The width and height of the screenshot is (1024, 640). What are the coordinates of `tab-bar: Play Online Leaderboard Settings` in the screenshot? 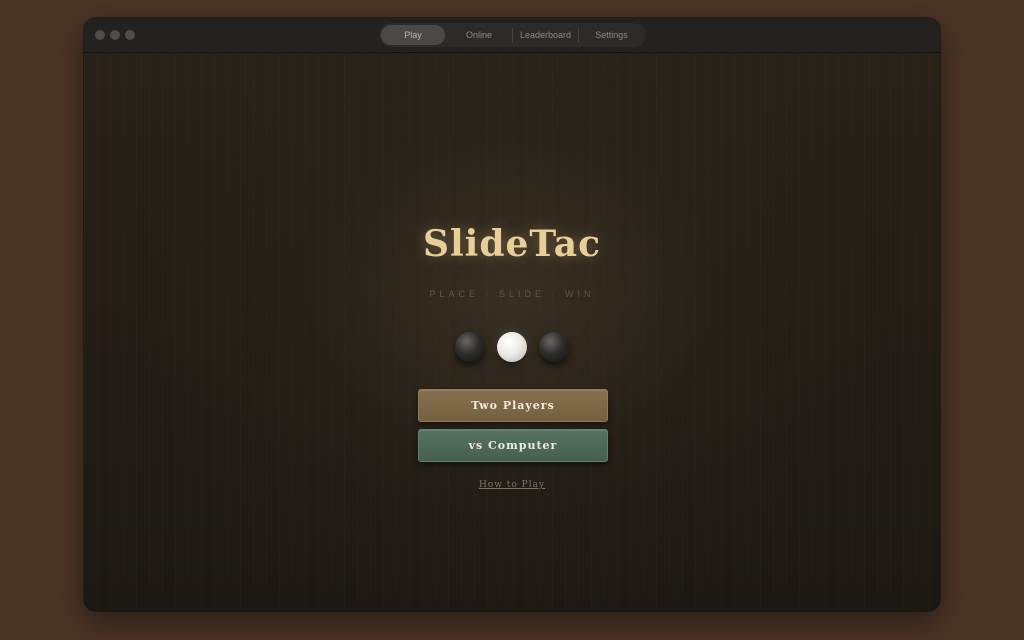 It's located at (512, 35).